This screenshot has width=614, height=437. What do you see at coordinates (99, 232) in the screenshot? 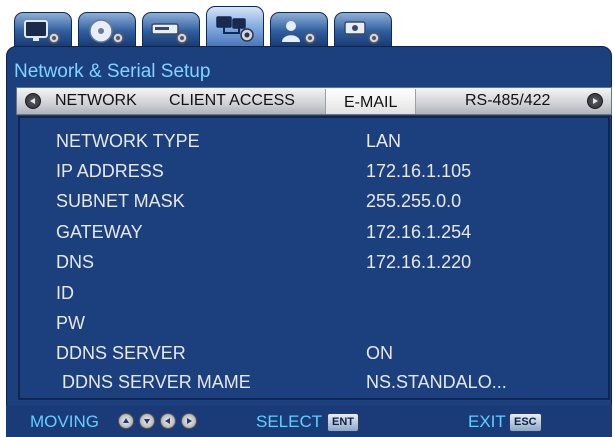
I see `setting-label: GATEWAY` at bounding box center [99, 232].